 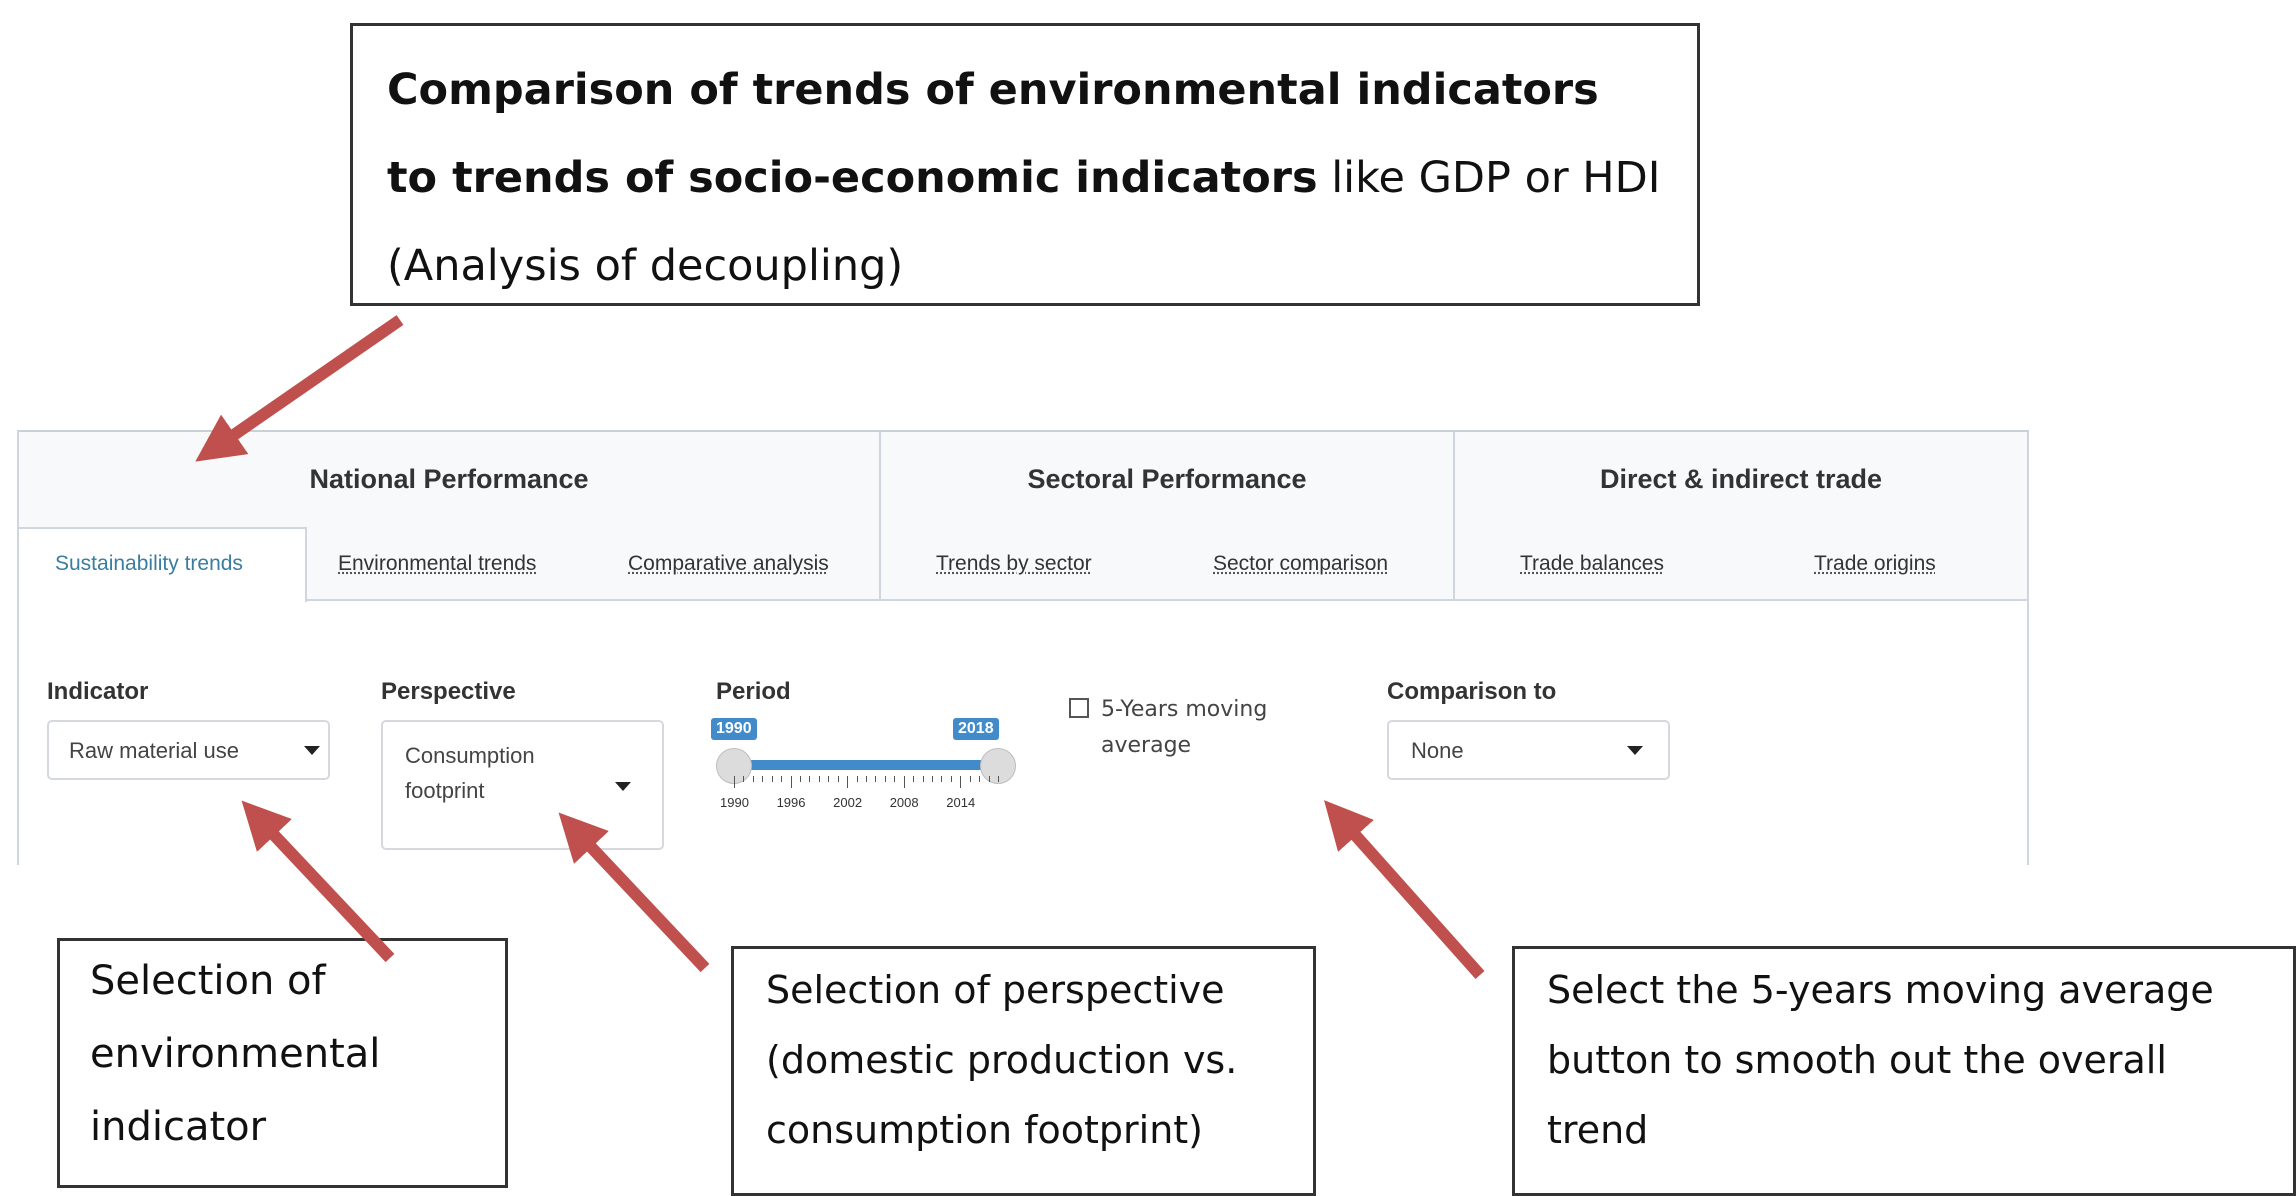 I want to click on arrow-to-nav, so click(x=299, y=388).